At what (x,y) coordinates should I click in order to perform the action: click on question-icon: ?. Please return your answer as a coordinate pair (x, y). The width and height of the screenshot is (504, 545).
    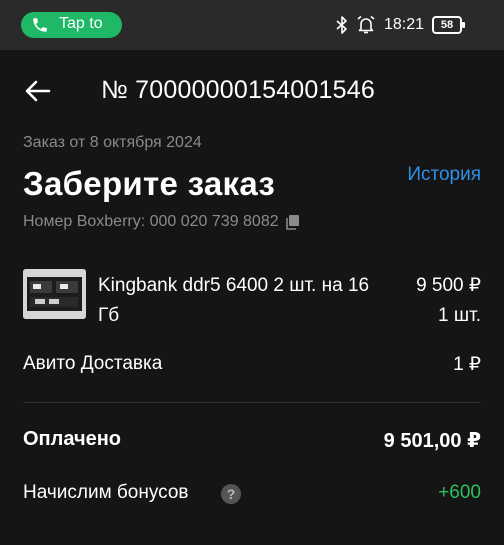
    Looking at the image, I should click on (231, 494).